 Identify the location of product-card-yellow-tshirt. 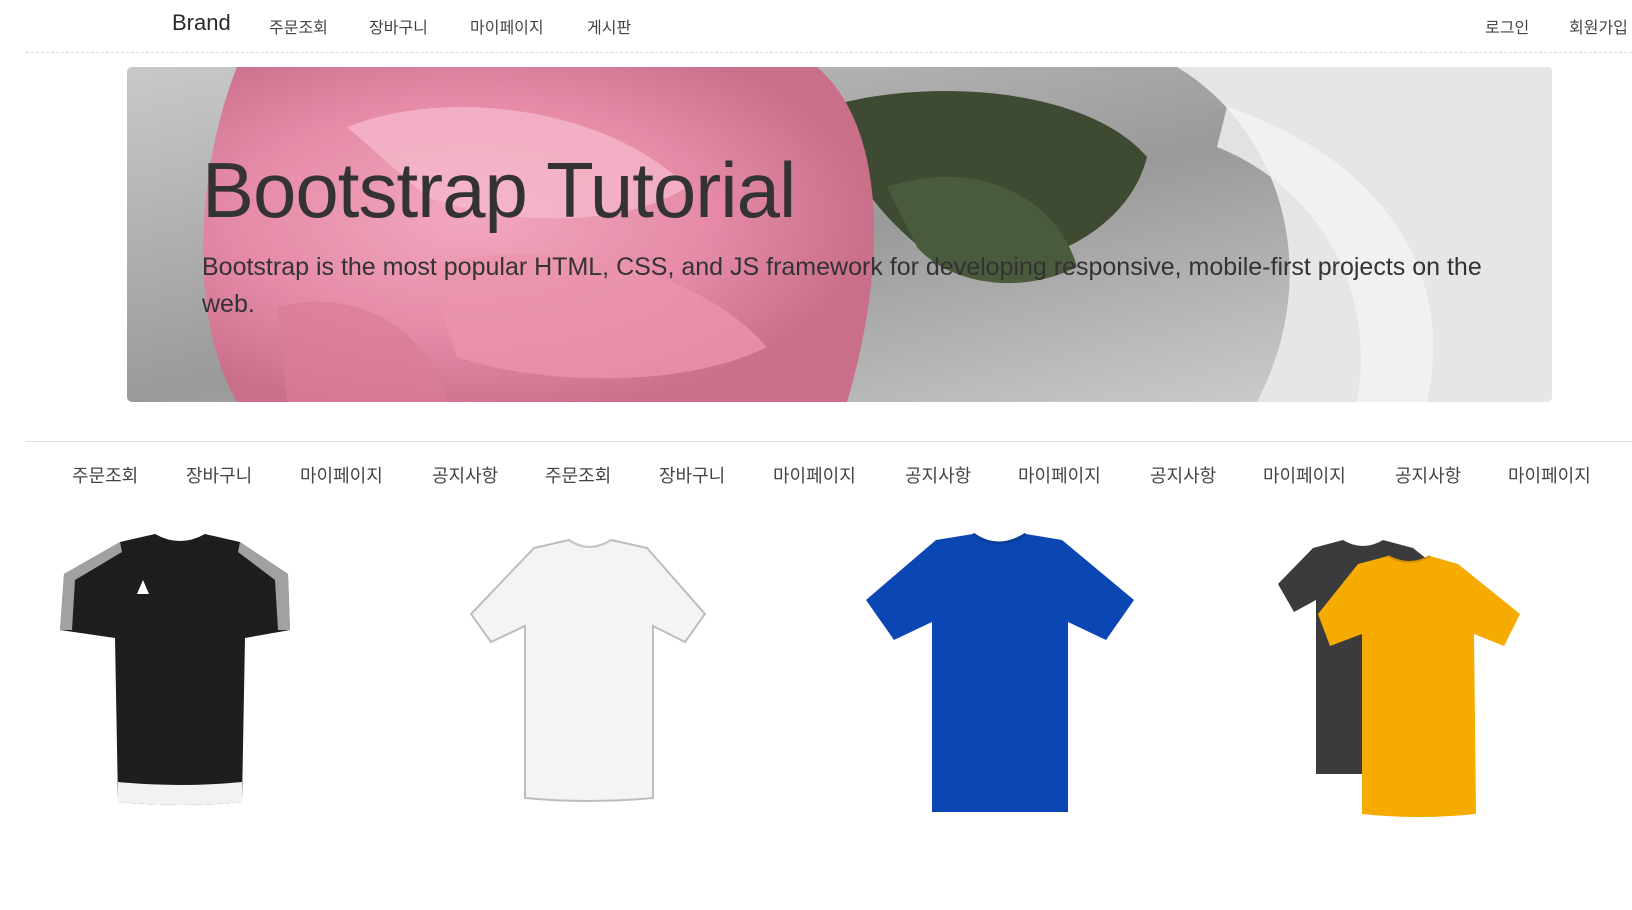
(1408, 680).